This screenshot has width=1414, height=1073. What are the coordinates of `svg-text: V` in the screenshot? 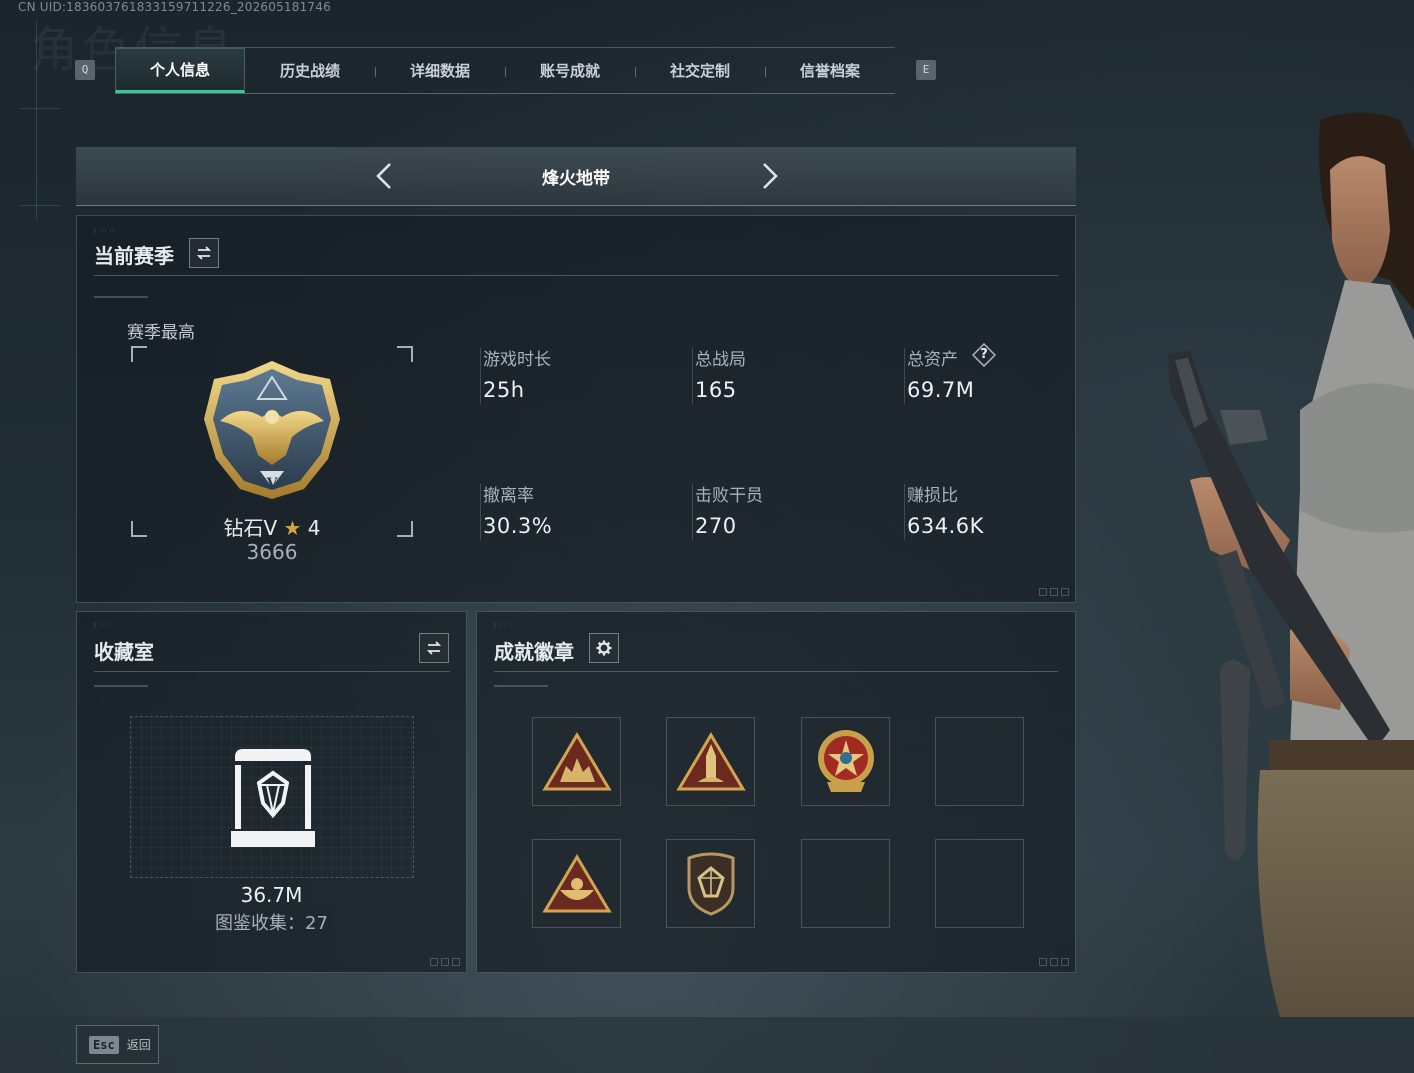 It's located at (272, 484).